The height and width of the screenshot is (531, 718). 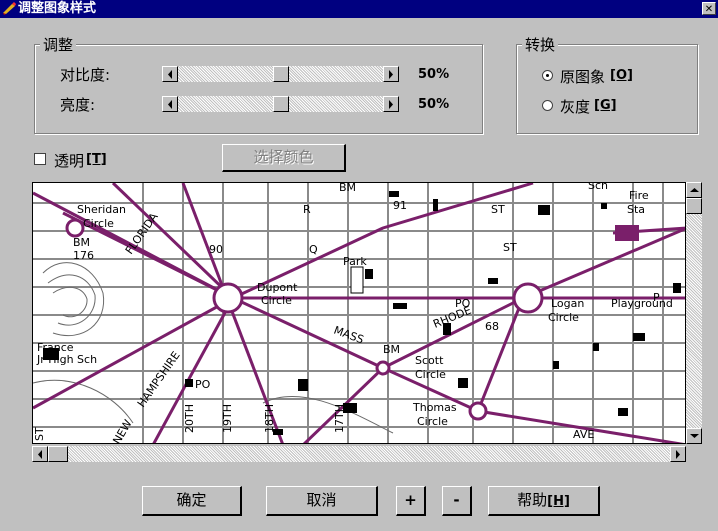 What do you see at coordinates (567, 303) in the screenshot?
I see `map-label: Logan` at bounding box center [567, 303].